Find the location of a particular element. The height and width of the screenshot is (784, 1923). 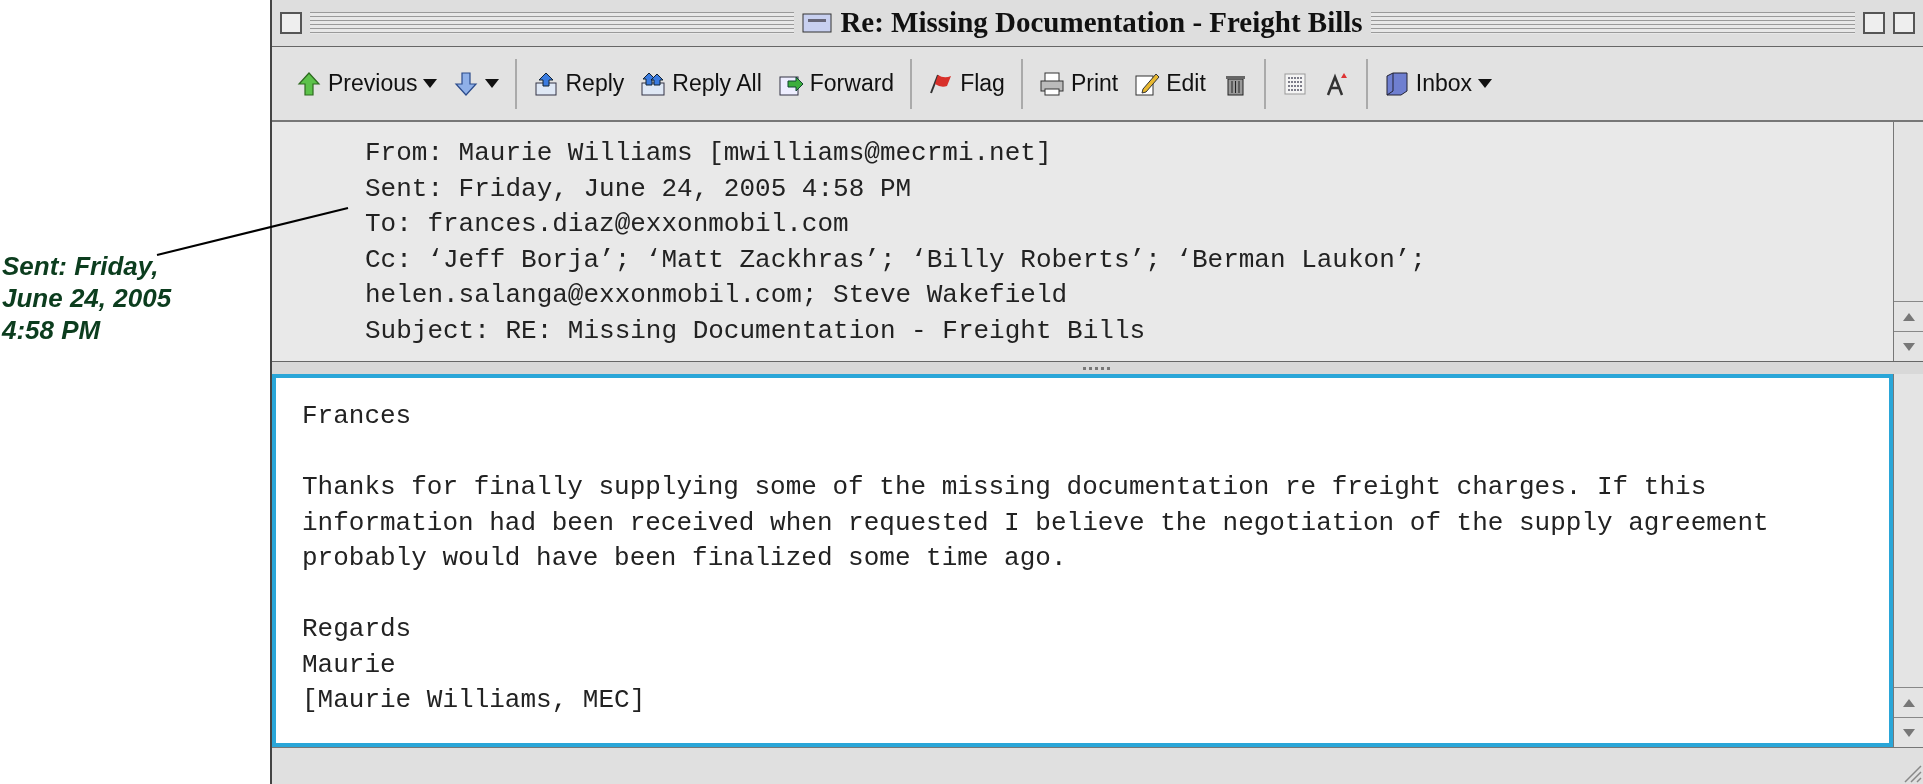

envelope-icon is located at coordinates (817, 23).